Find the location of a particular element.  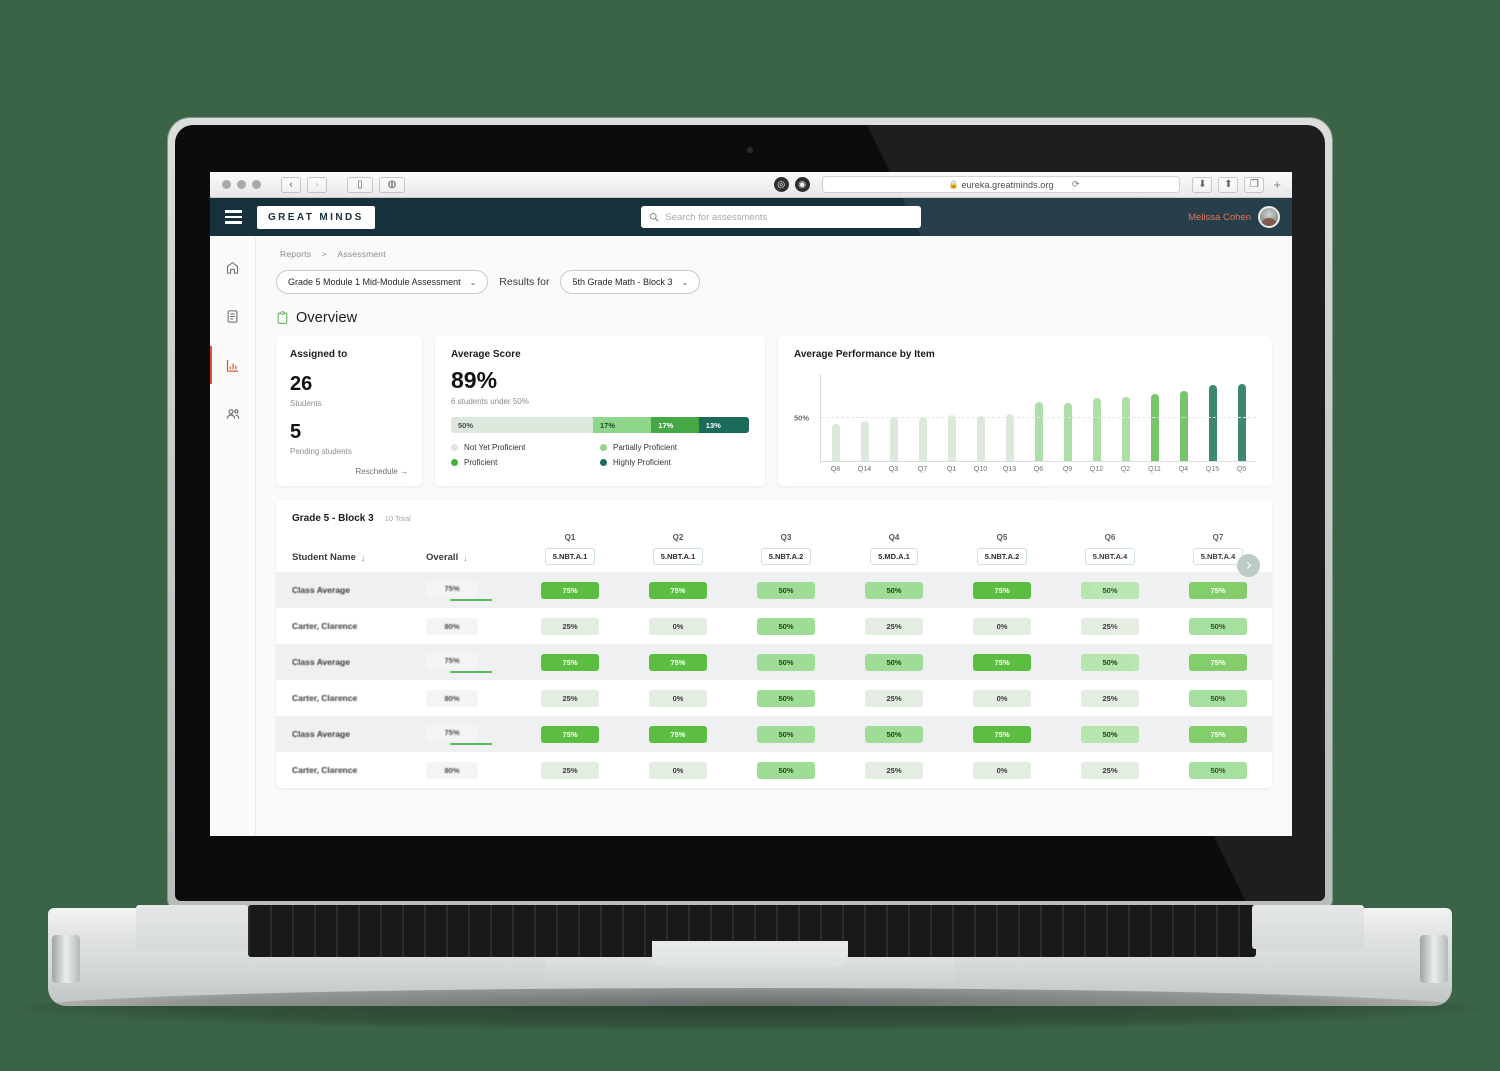

header-column-Q5: Q5 5.NBT.A.2 is located at coordinates (1002, 552).